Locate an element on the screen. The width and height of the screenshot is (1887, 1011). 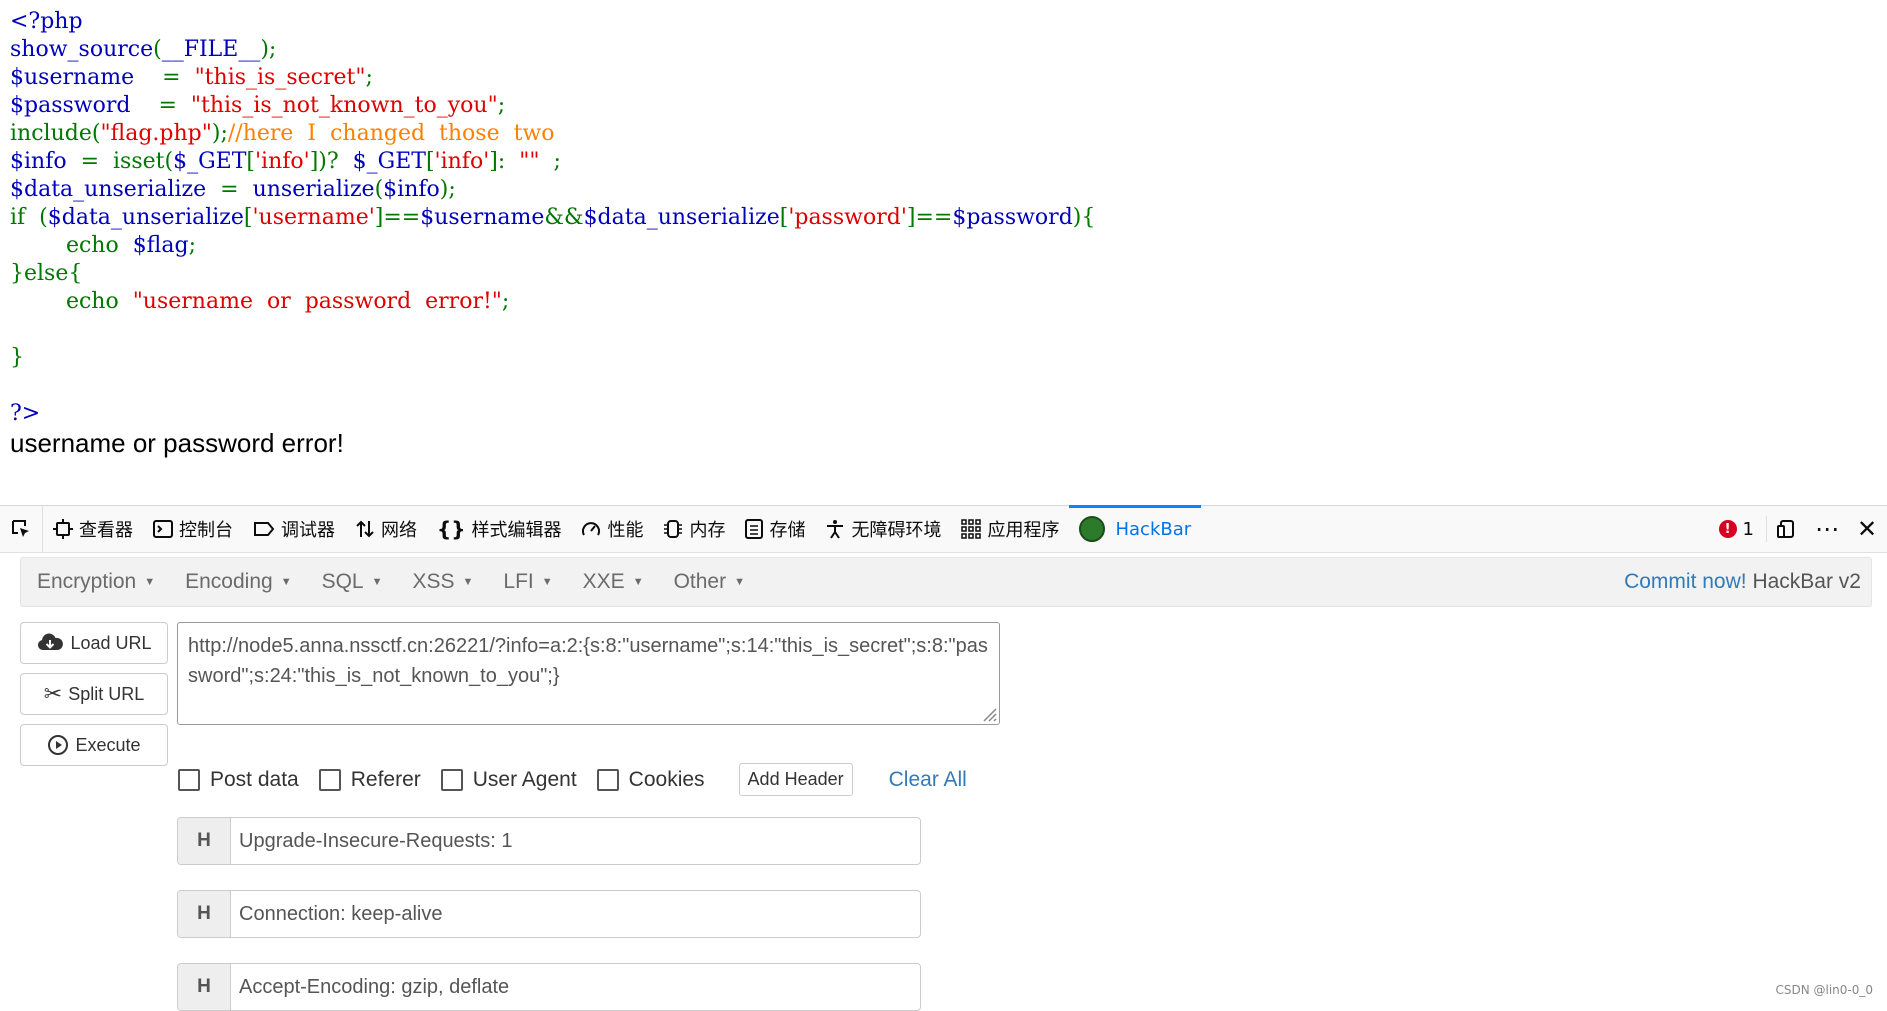
code-token: $info is located at coordinates (411, 189).